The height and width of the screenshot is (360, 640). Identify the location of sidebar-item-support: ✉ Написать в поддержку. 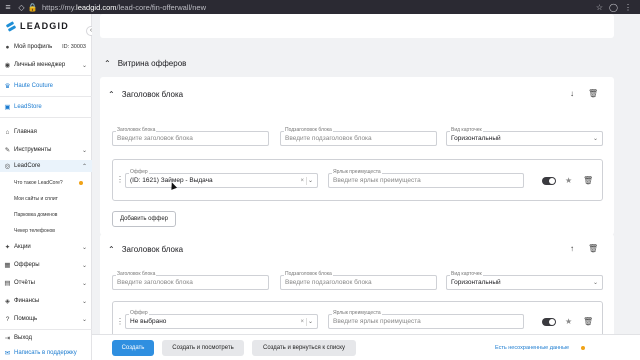
(46, 353).